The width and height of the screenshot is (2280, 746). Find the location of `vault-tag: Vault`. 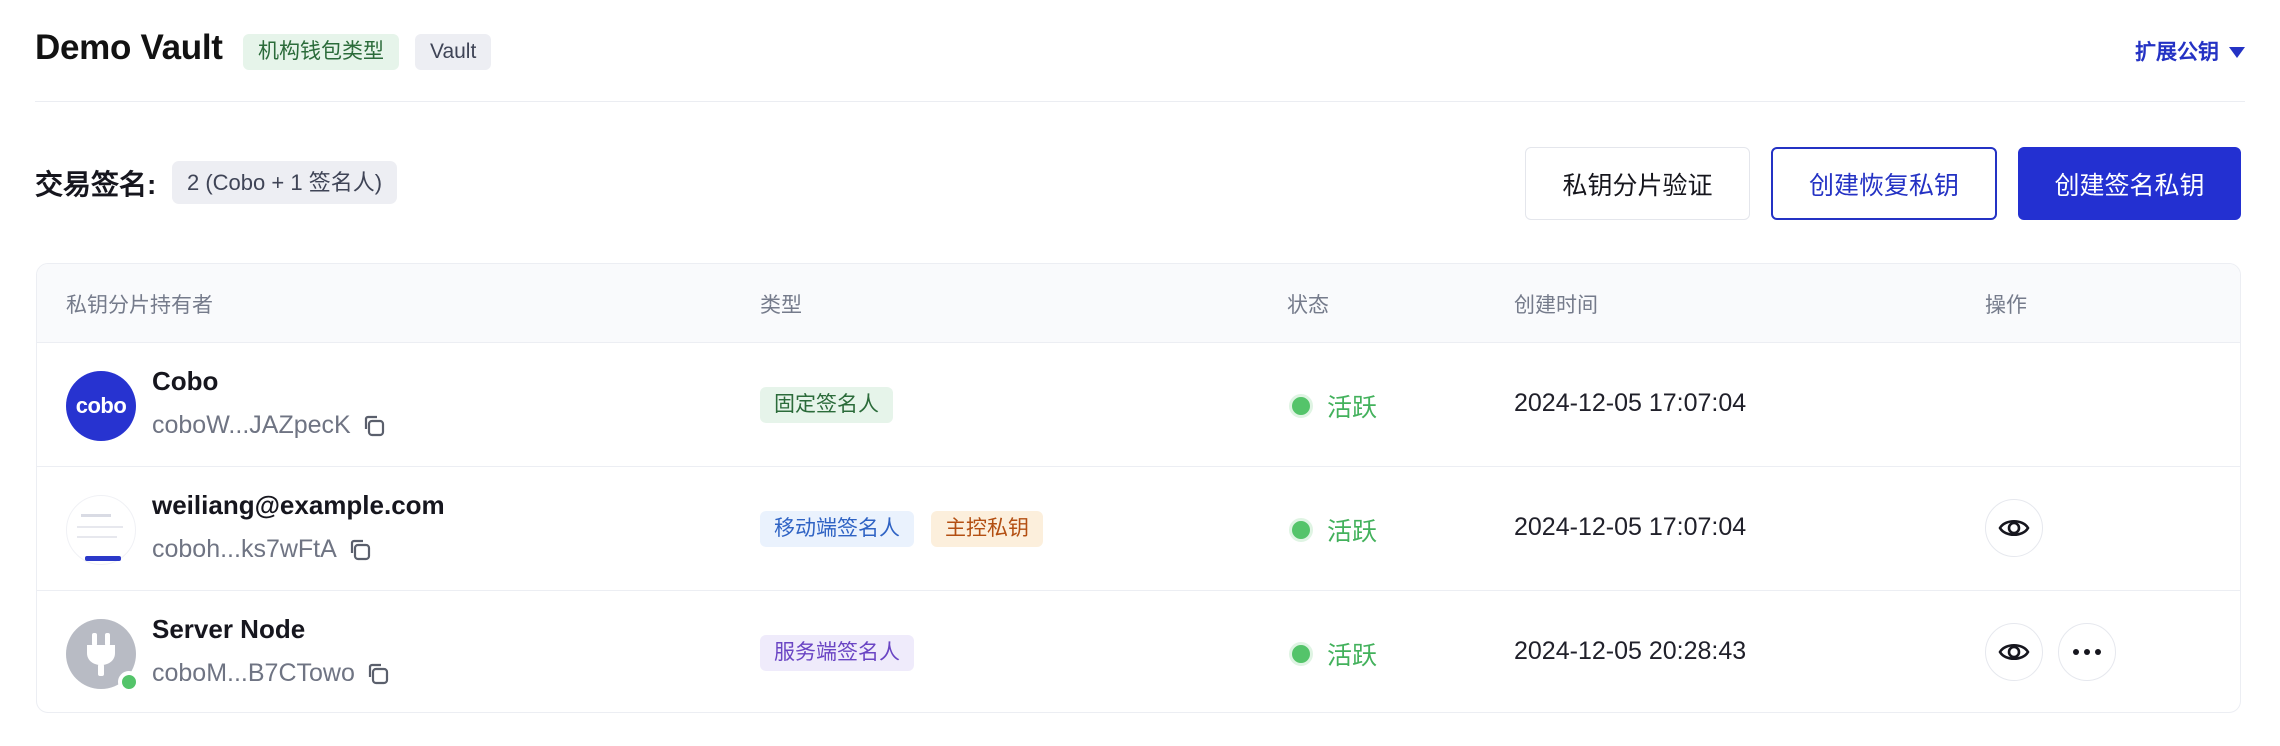

vault-tag: Vault is located at coordinates (453, 52).